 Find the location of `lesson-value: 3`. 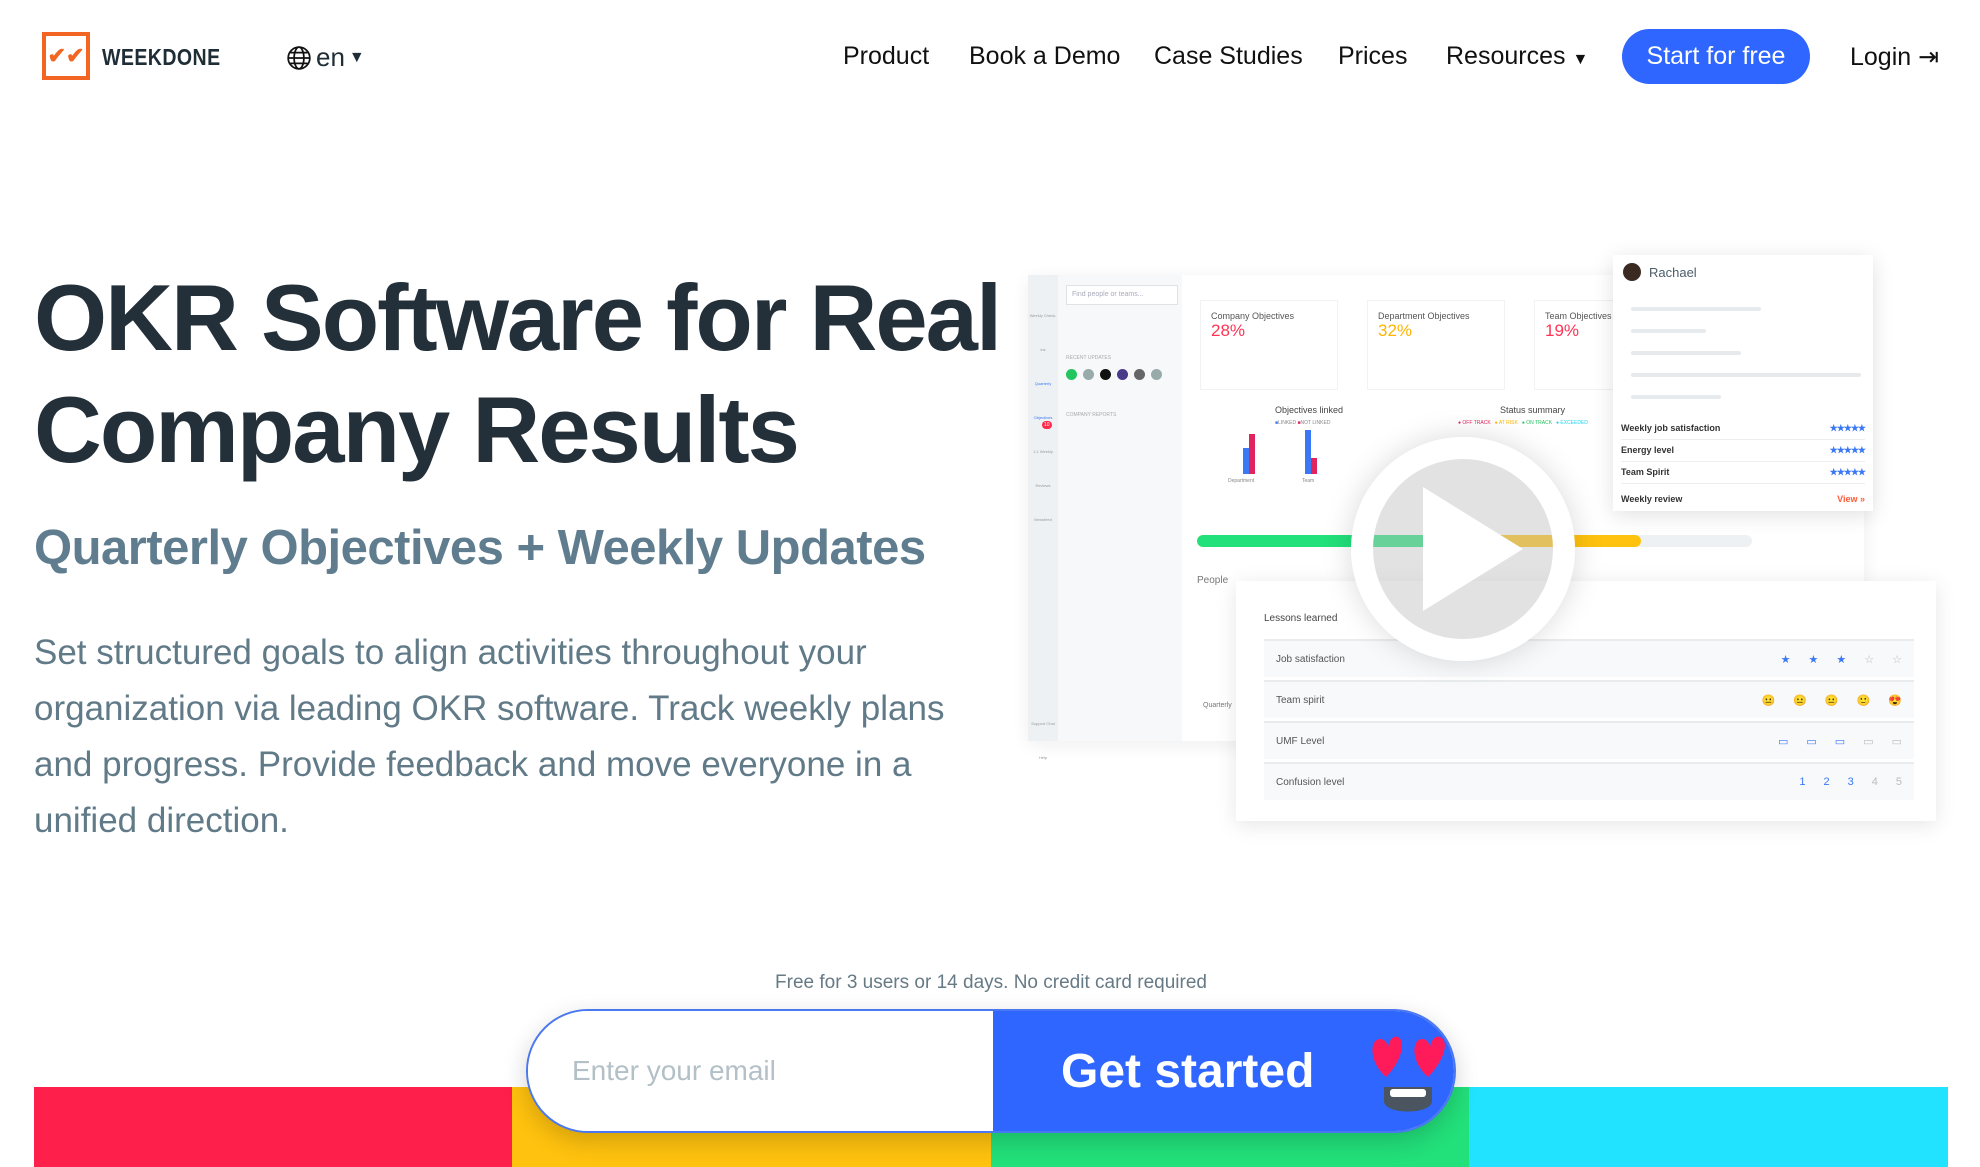

lesson-value: 3 is located at coordinates (1850, 782).